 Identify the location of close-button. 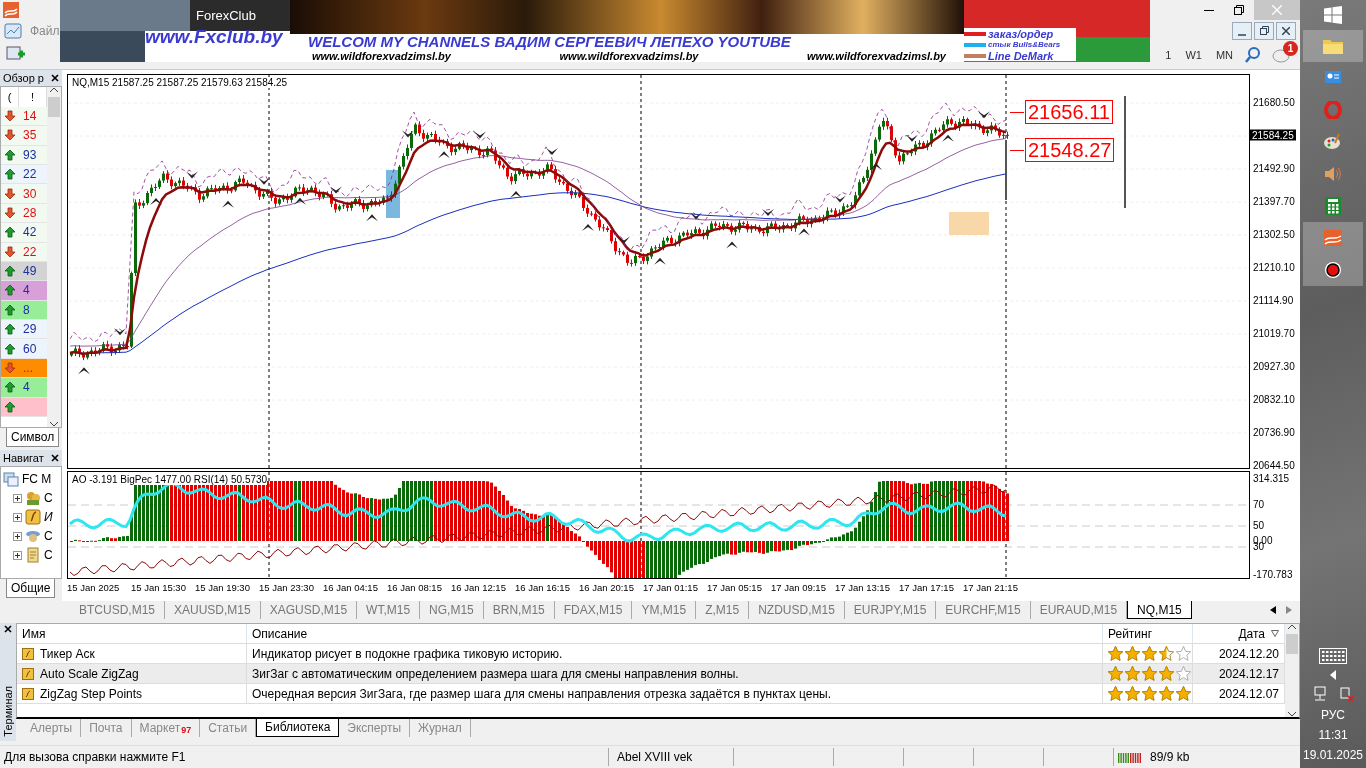
(1286, 30).